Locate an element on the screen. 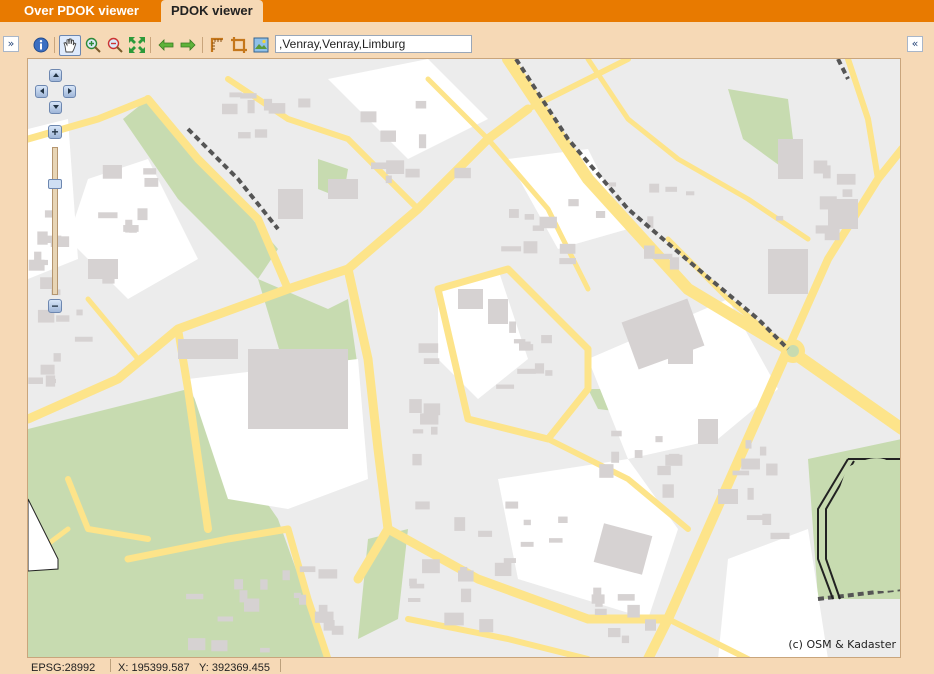  search-input: ,Venray,Venray,Limburg is located at coordinates (373, 44).